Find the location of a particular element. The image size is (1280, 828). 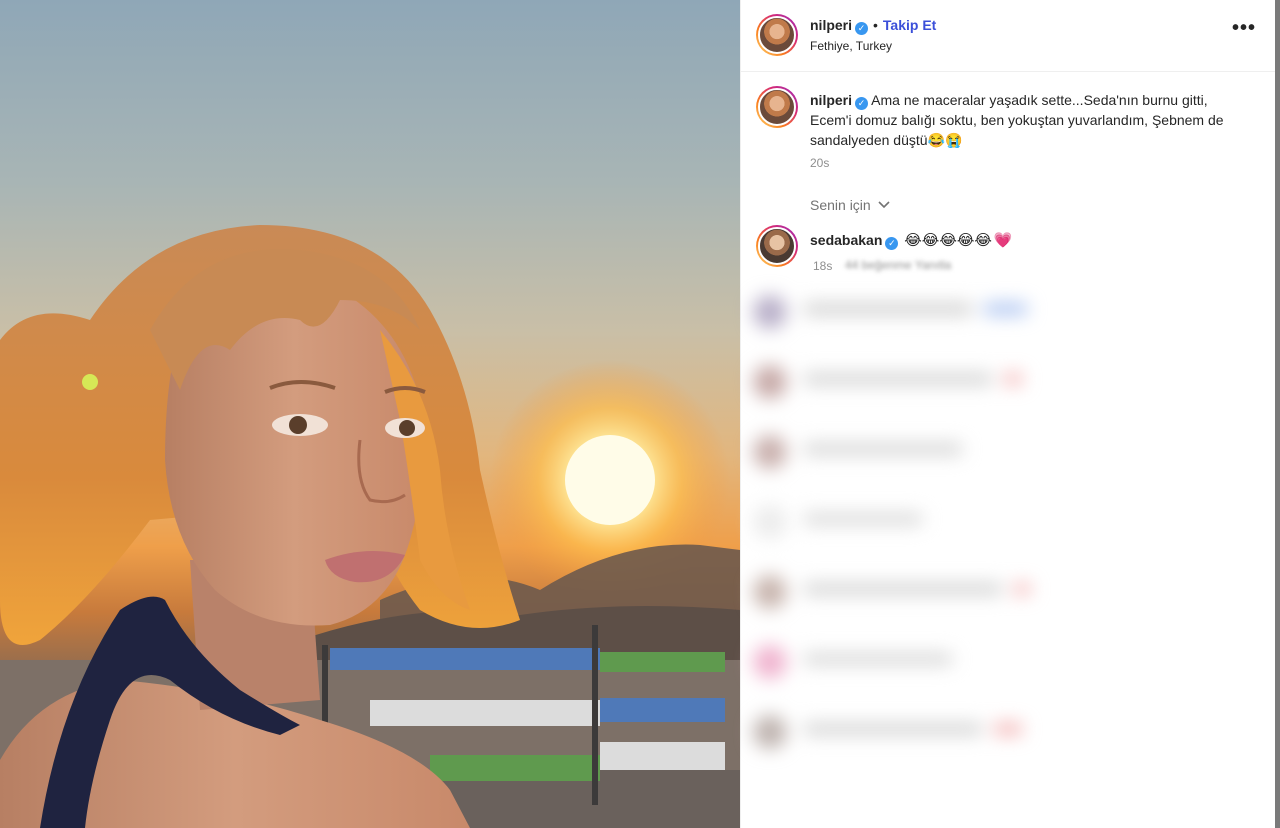

comment-filter-dropdown: Senin için is located at coordinates (850, 205).